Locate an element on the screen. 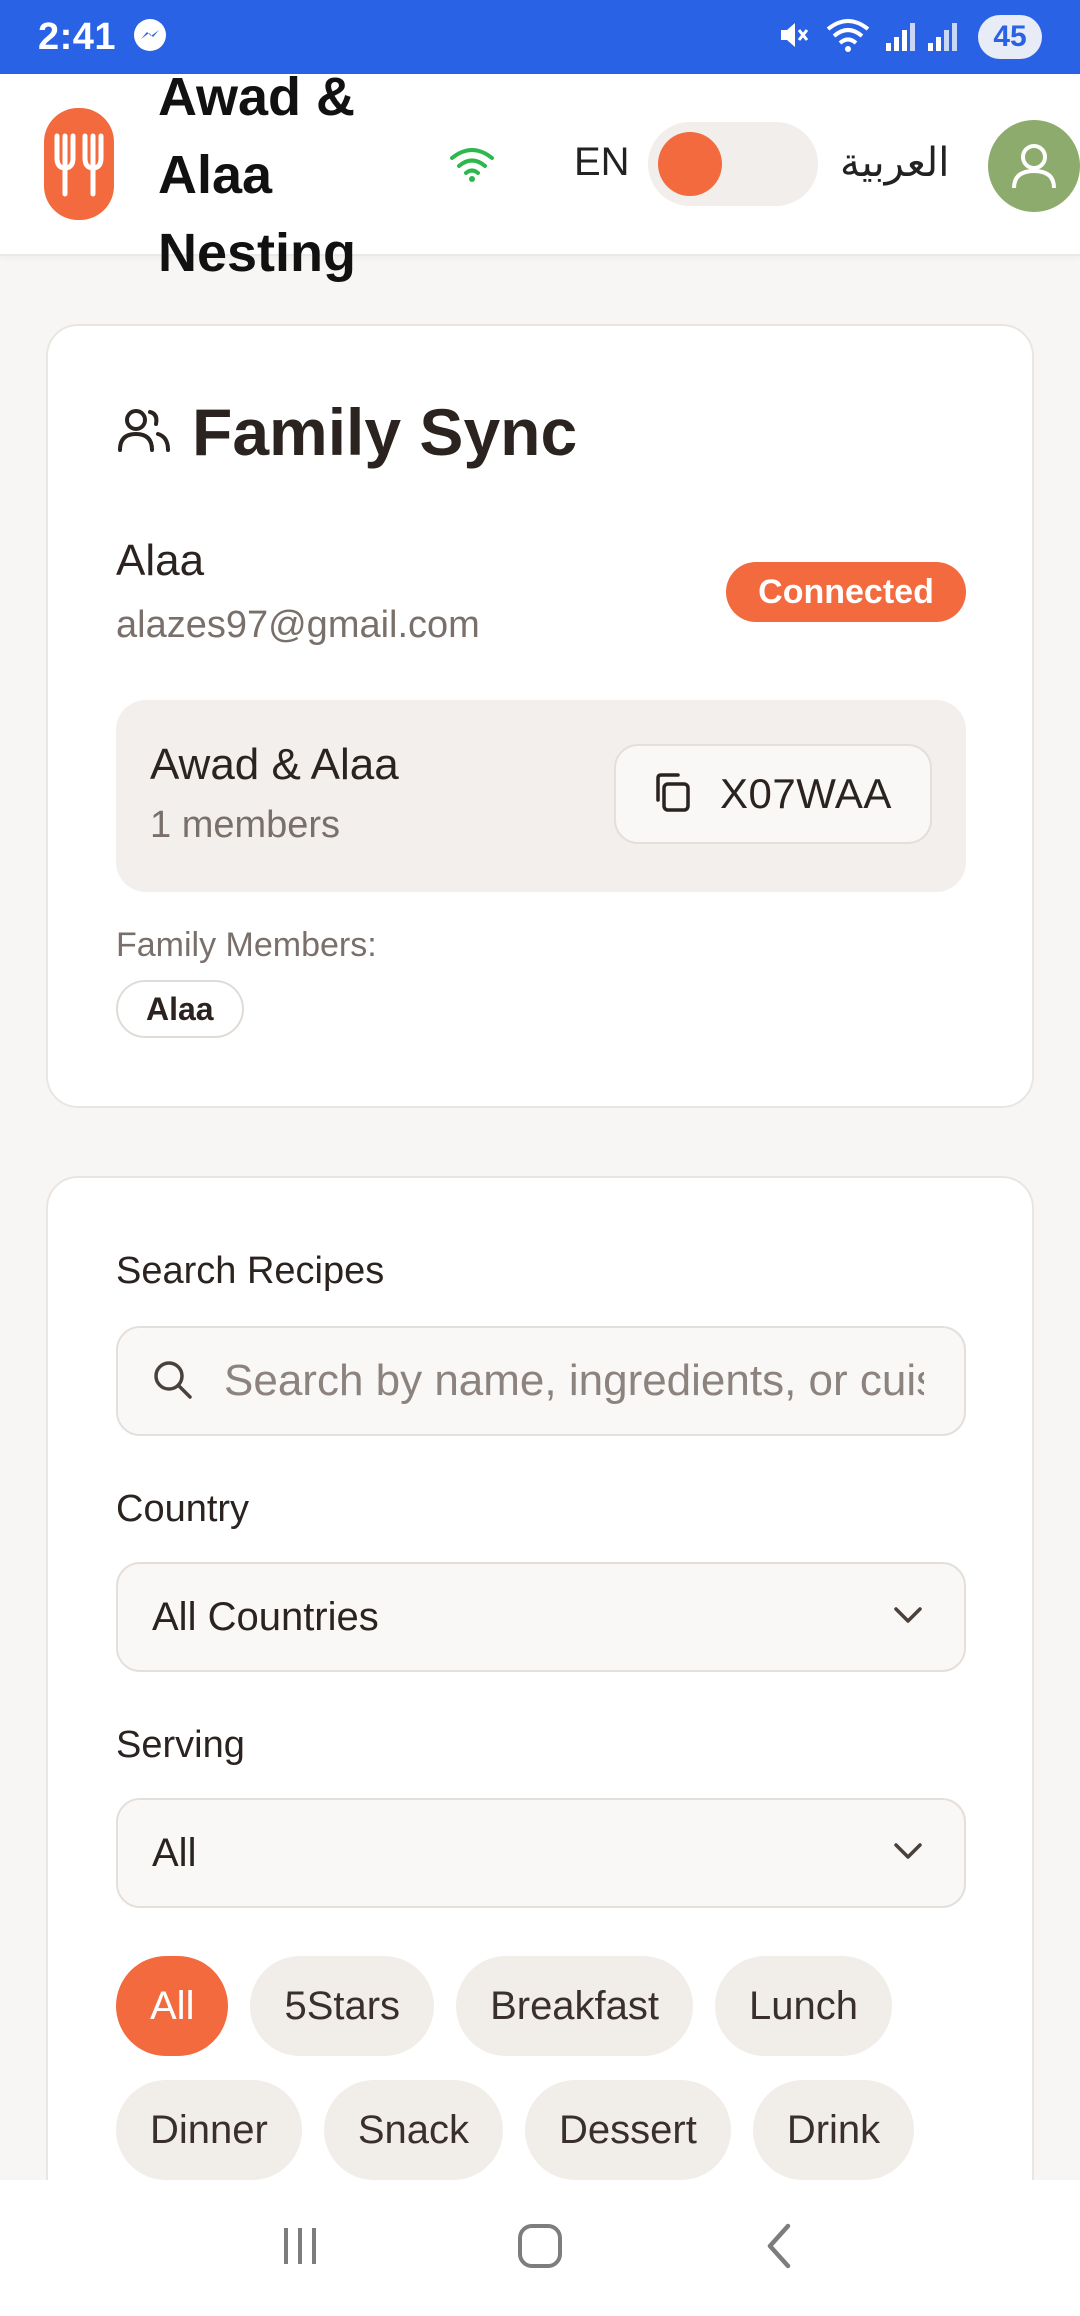 This screenshot has height=2316, width=1080. signal-icon is located at coordinates (924, 37).